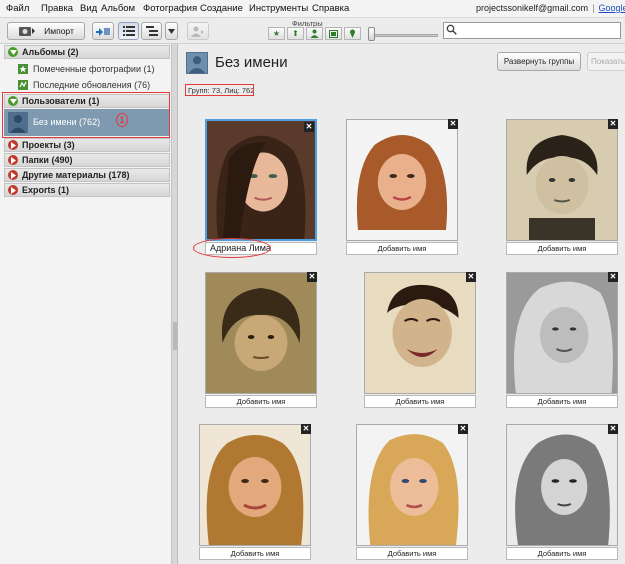 The height and width of the screenshot is (564, 625). Describe the element at coordinates (405, 35) in the screenshot. I see `zoom-slider-track` at that location.